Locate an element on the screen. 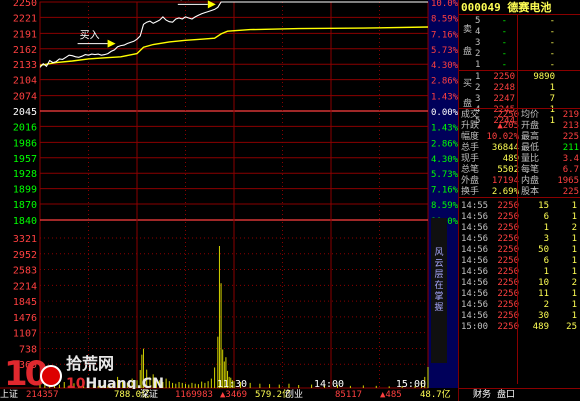 This screenshot has width=580, height=401. panel-tab: 盘口 is located at coordinates (506, 395).